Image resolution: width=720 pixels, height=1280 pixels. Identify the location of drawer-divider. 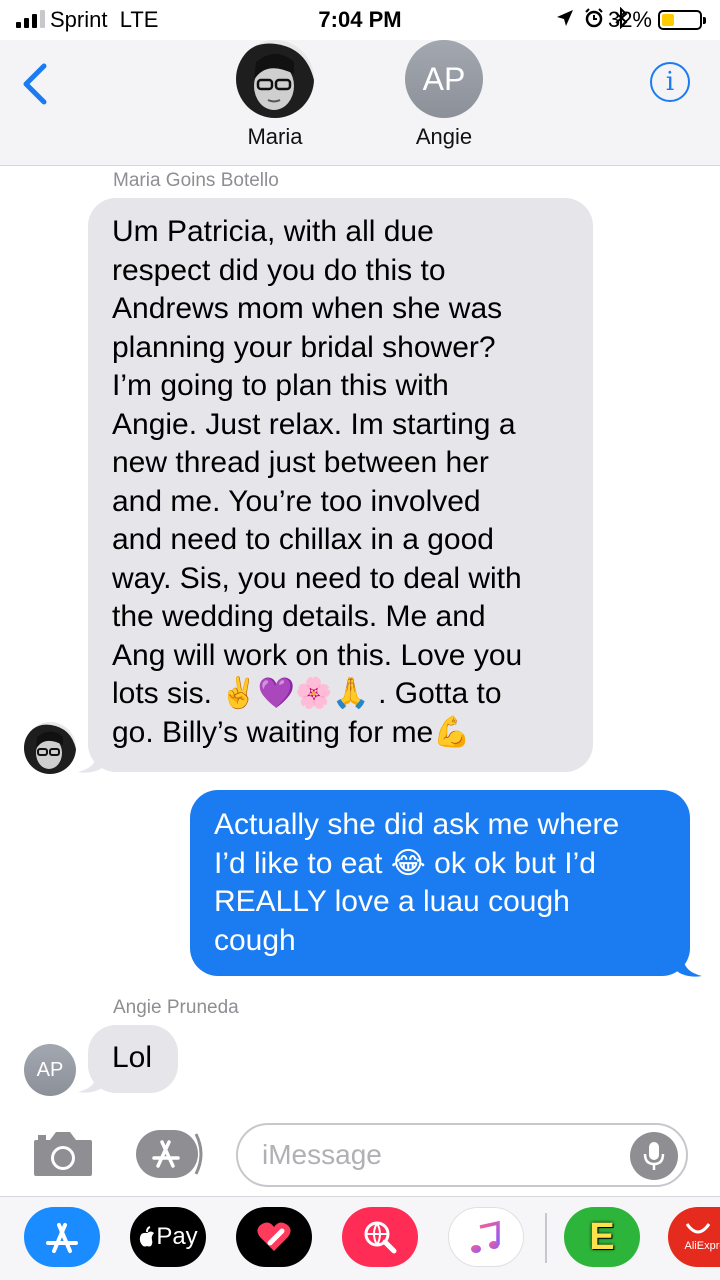
(546, 1238).